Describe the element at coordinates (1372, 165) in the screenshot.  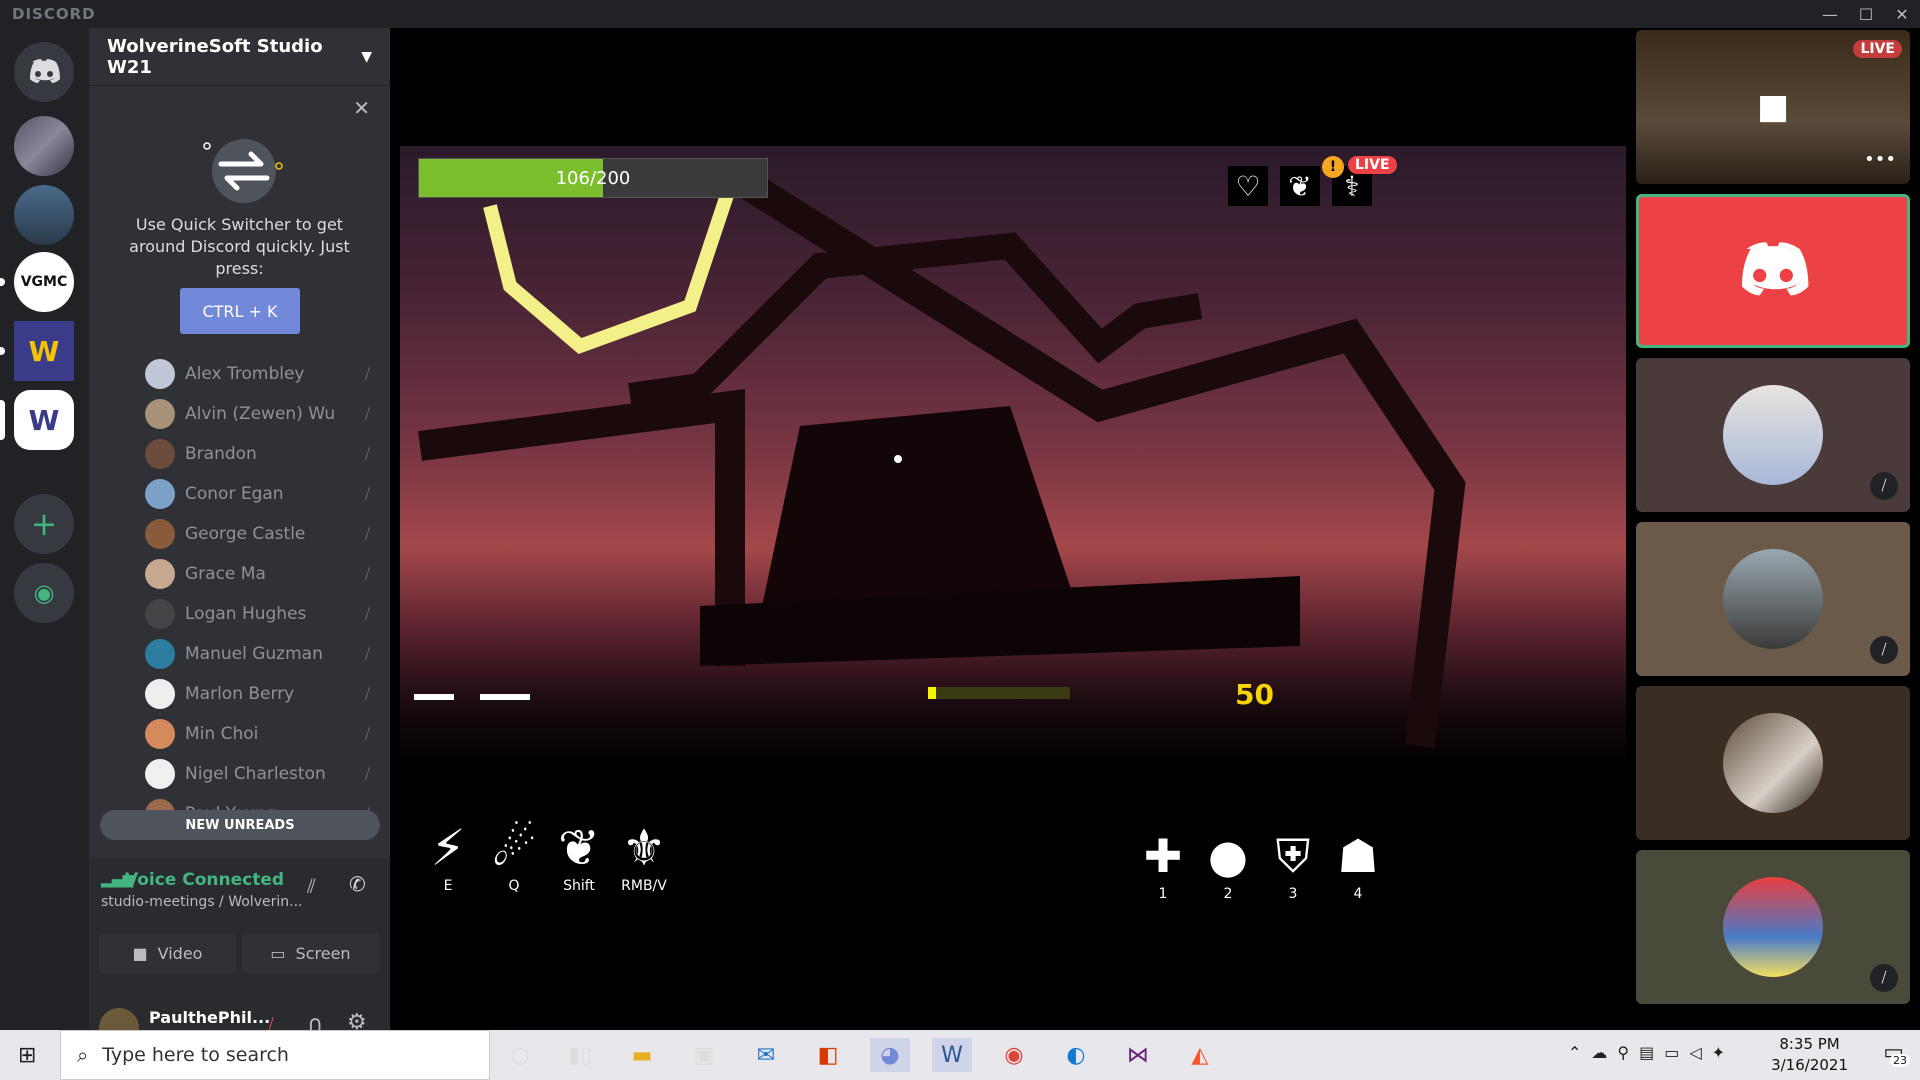
I see `live-badge: LIVE` at that location.